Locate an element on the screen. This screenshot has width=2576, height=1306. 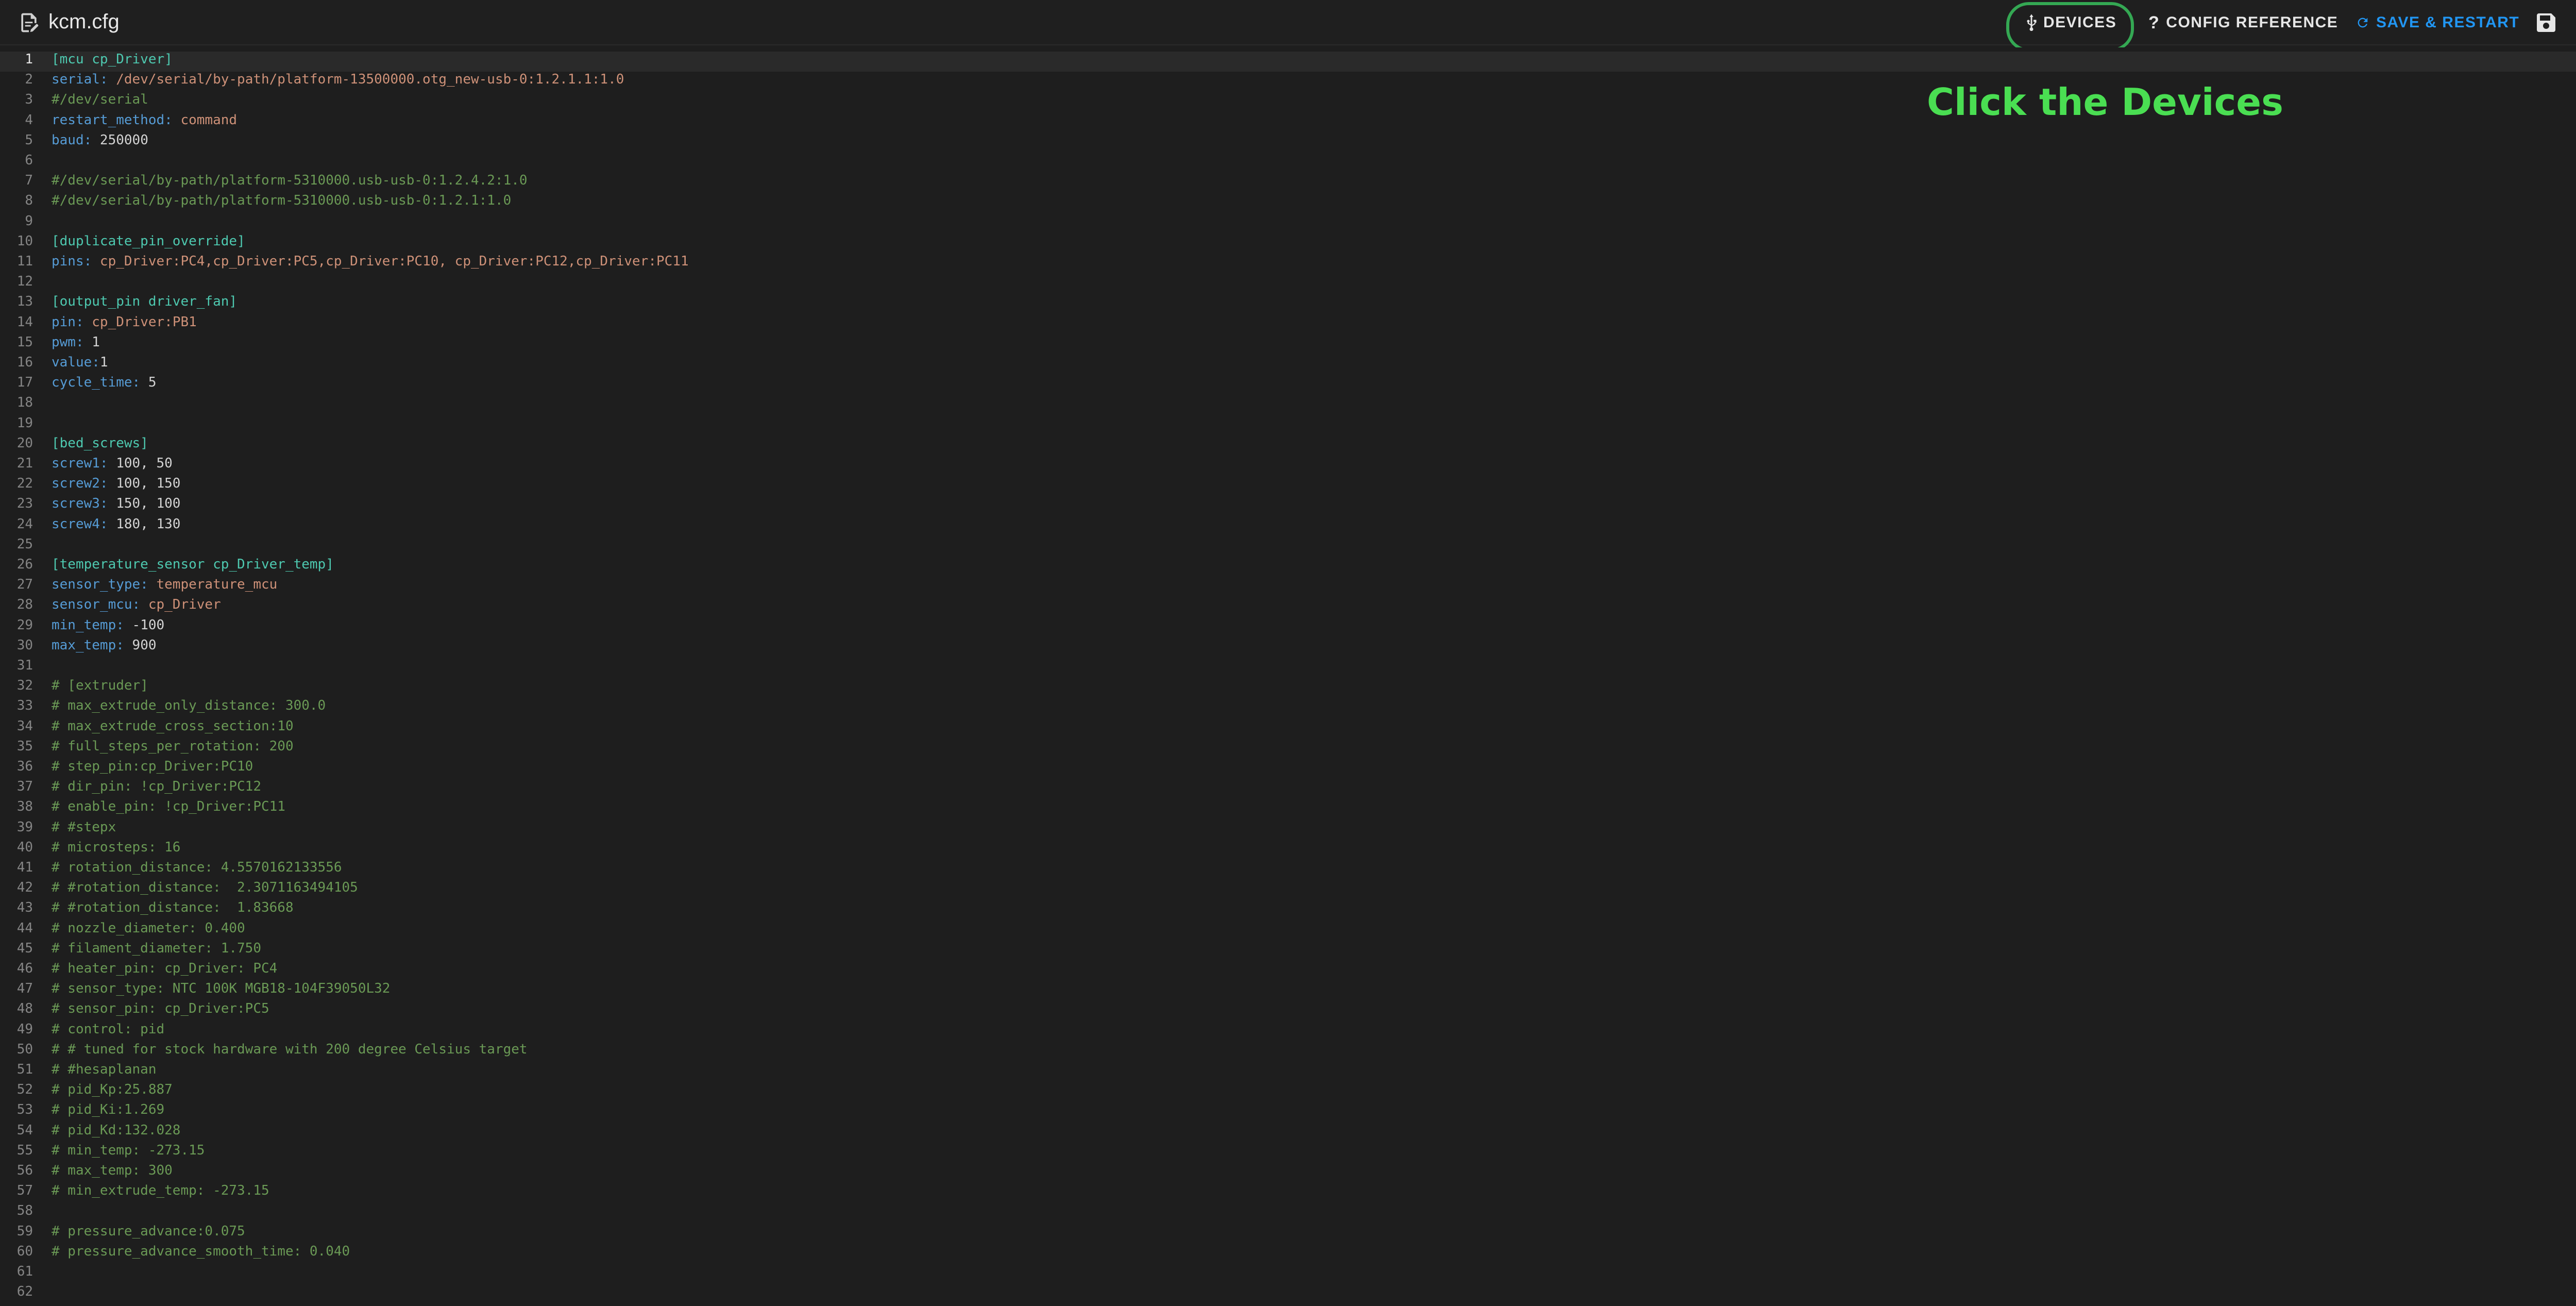
code-line: 26 [temperature_sensor cp_Driver_temp] is located at coordinates (1288, 565).